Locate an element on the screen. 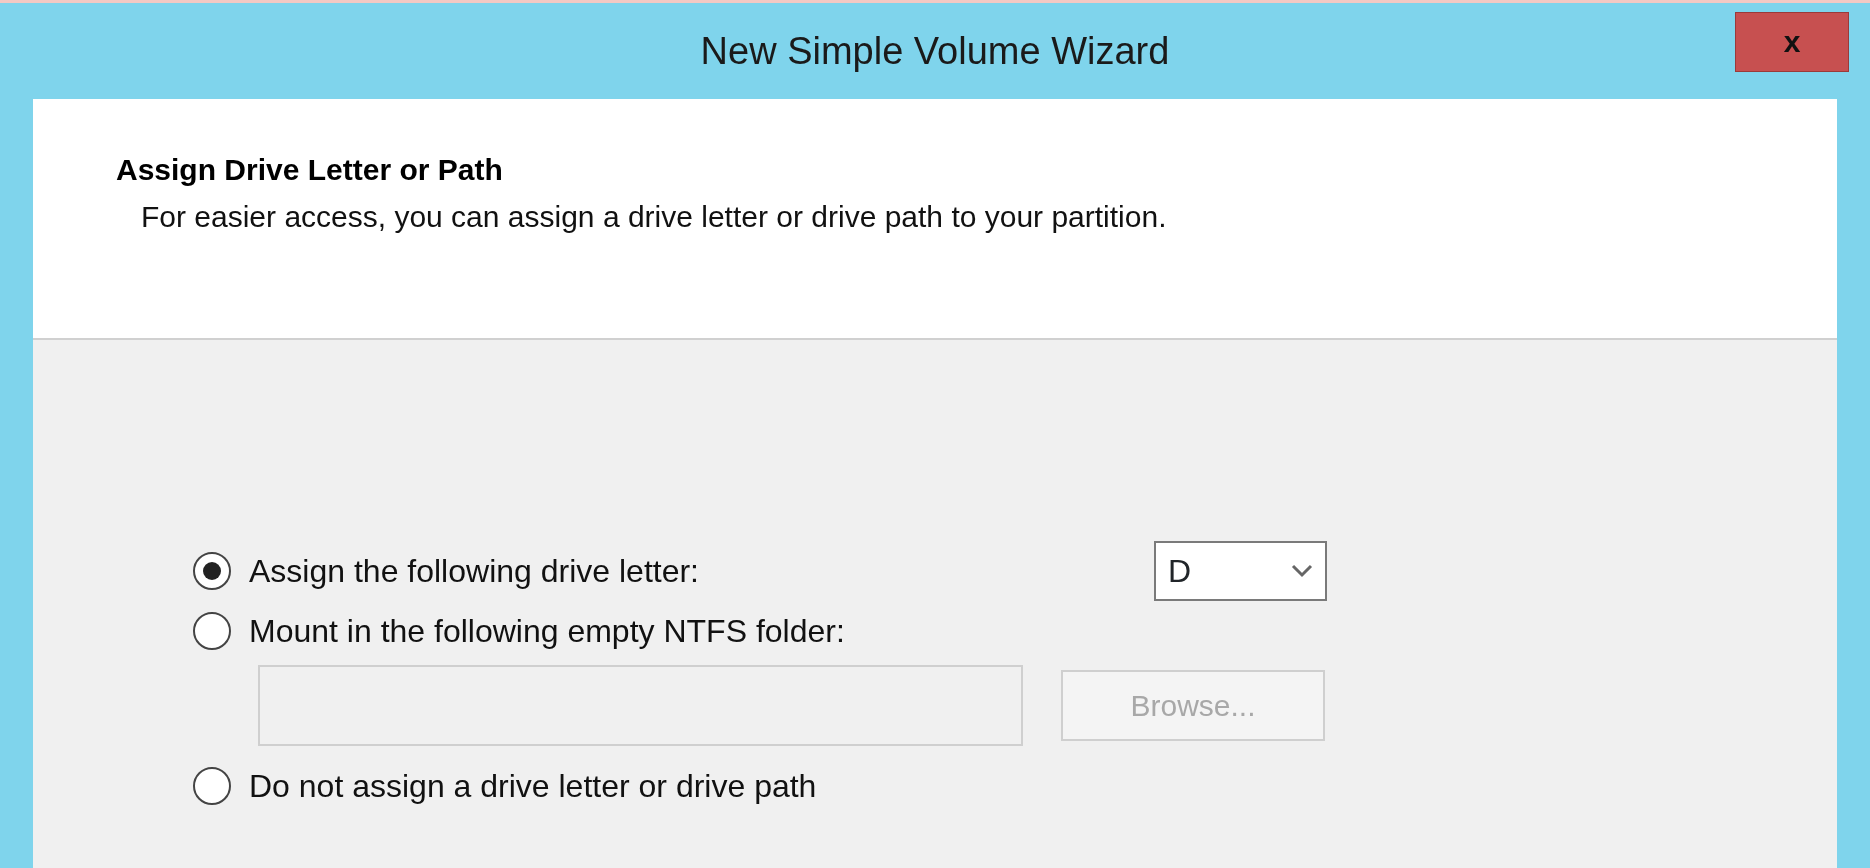 The width and height of the screenshot is (1870, 868). drive-letter-dropdown: D is located at coordinates (1240, 571).